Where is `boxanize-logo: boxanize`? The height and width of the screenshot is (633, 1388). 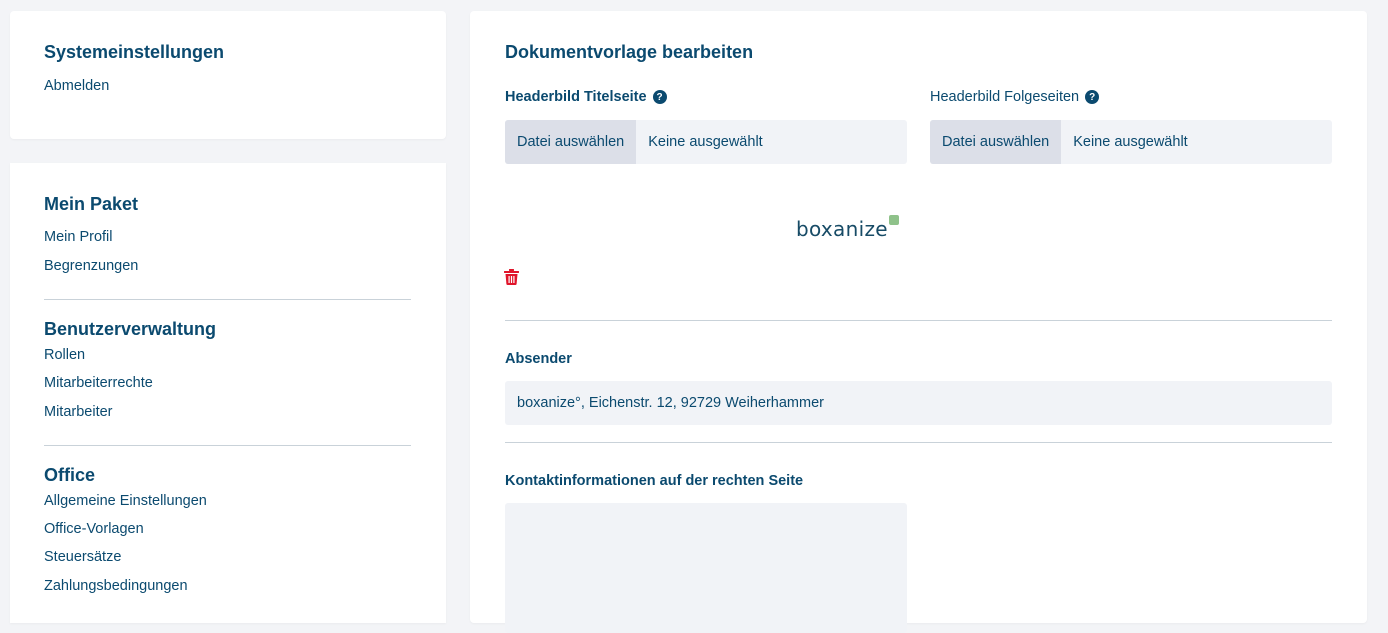
boxanize-logo: boxanize is located at coordinates (842, 229).